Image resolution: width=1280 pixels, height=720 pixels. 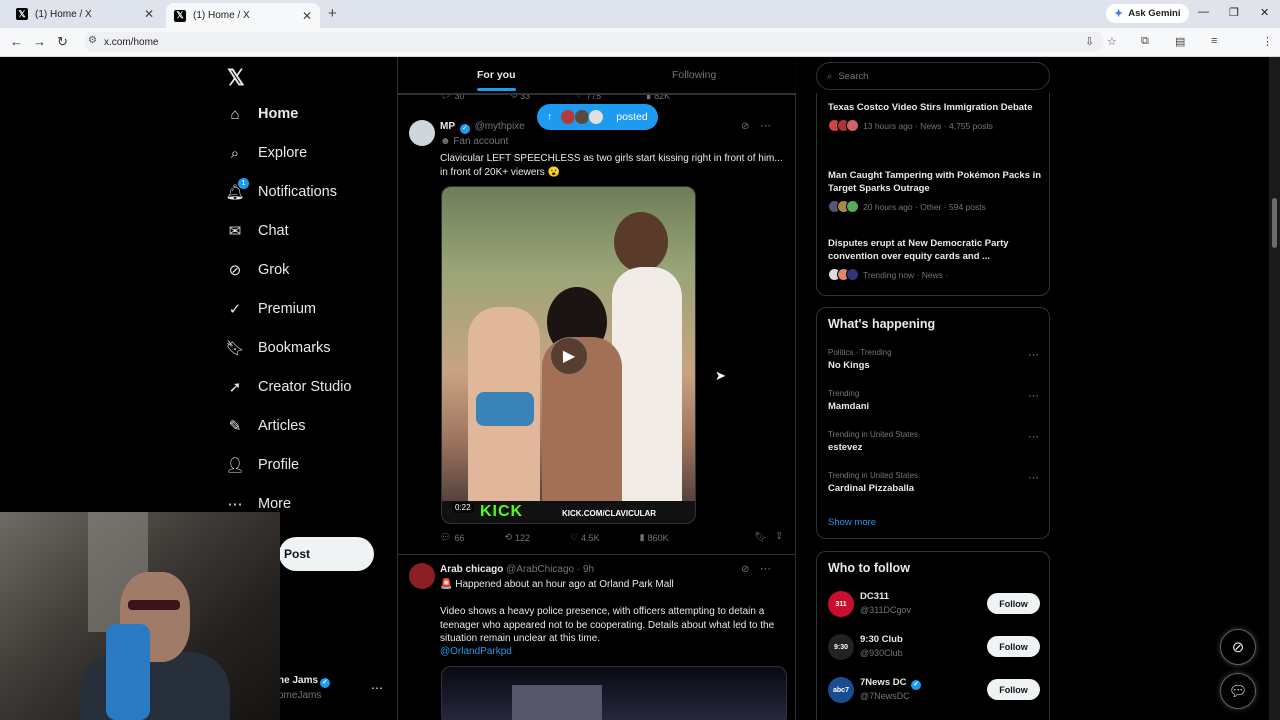 I want to click on tweet-time: · 9h, so click(x=585, y=569).